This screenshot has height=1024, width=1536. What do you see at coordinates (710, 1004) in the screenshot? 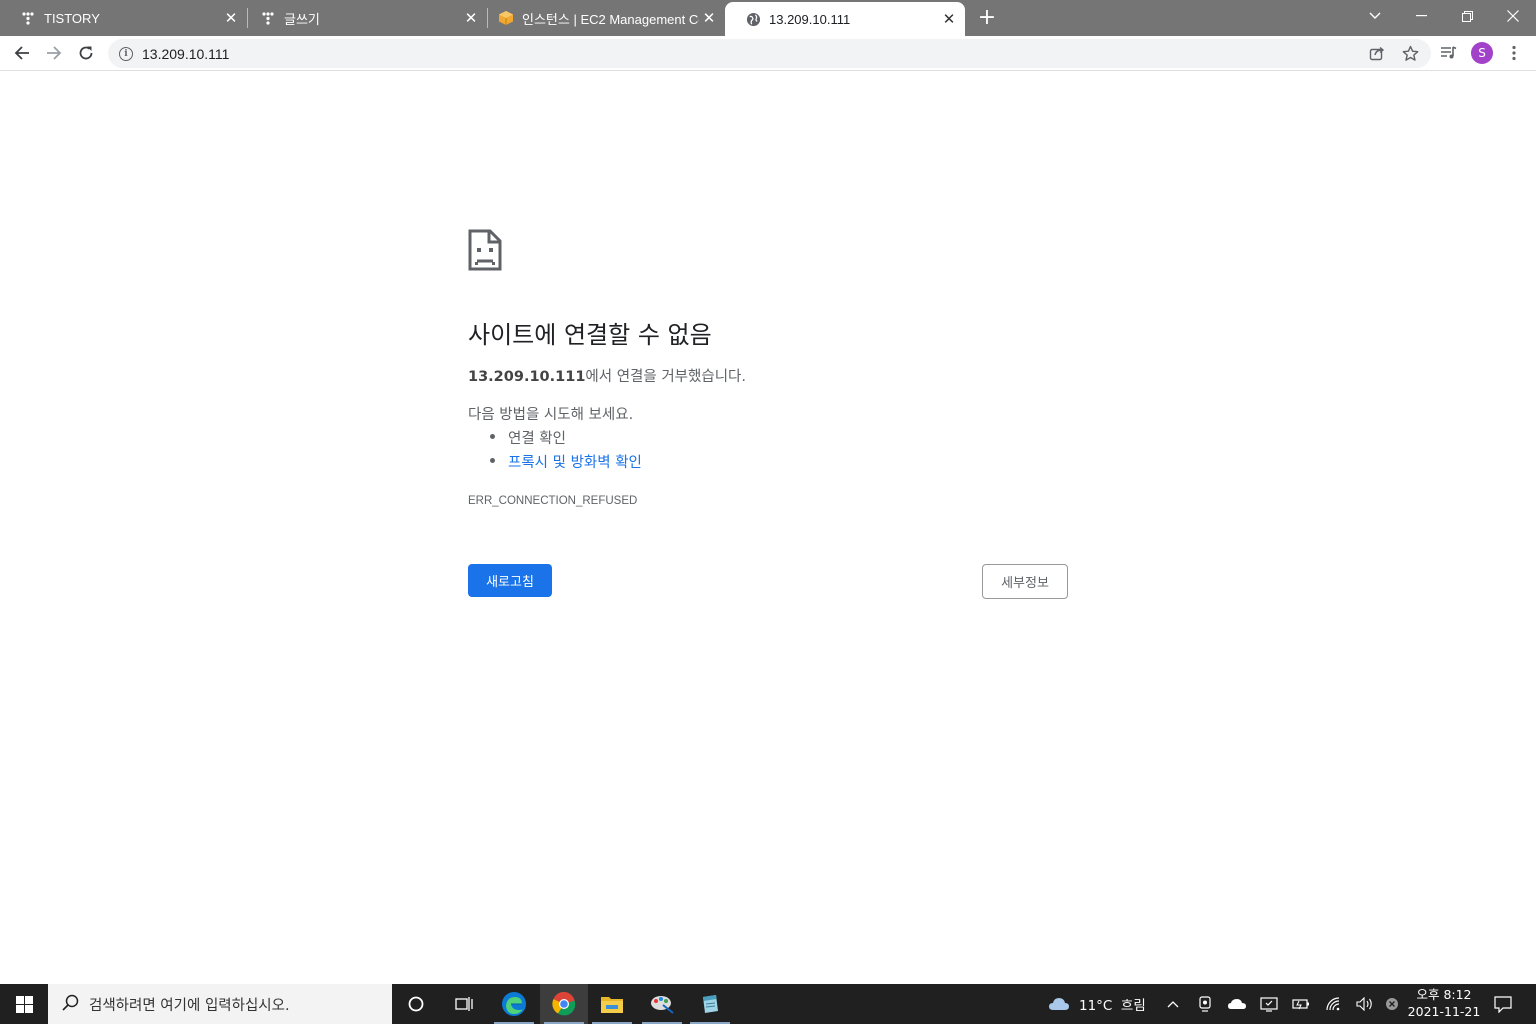
I see `notepad-app-icon` at bounding box center [710, 1004].